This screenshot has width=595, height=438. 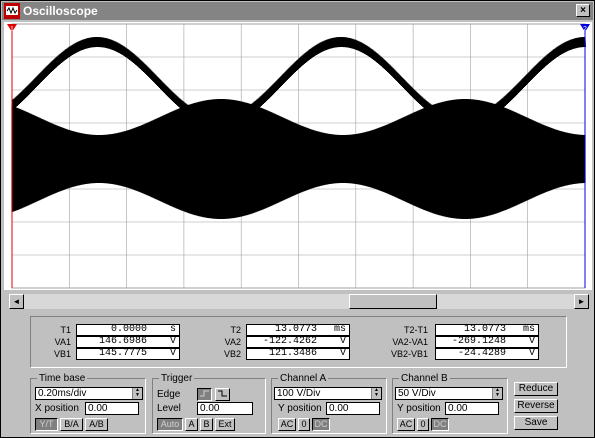 What do you see at coordinates (581, 301) in the screenshot?
I see `scroll-right-button: ►` at bounding box center [581, 301].